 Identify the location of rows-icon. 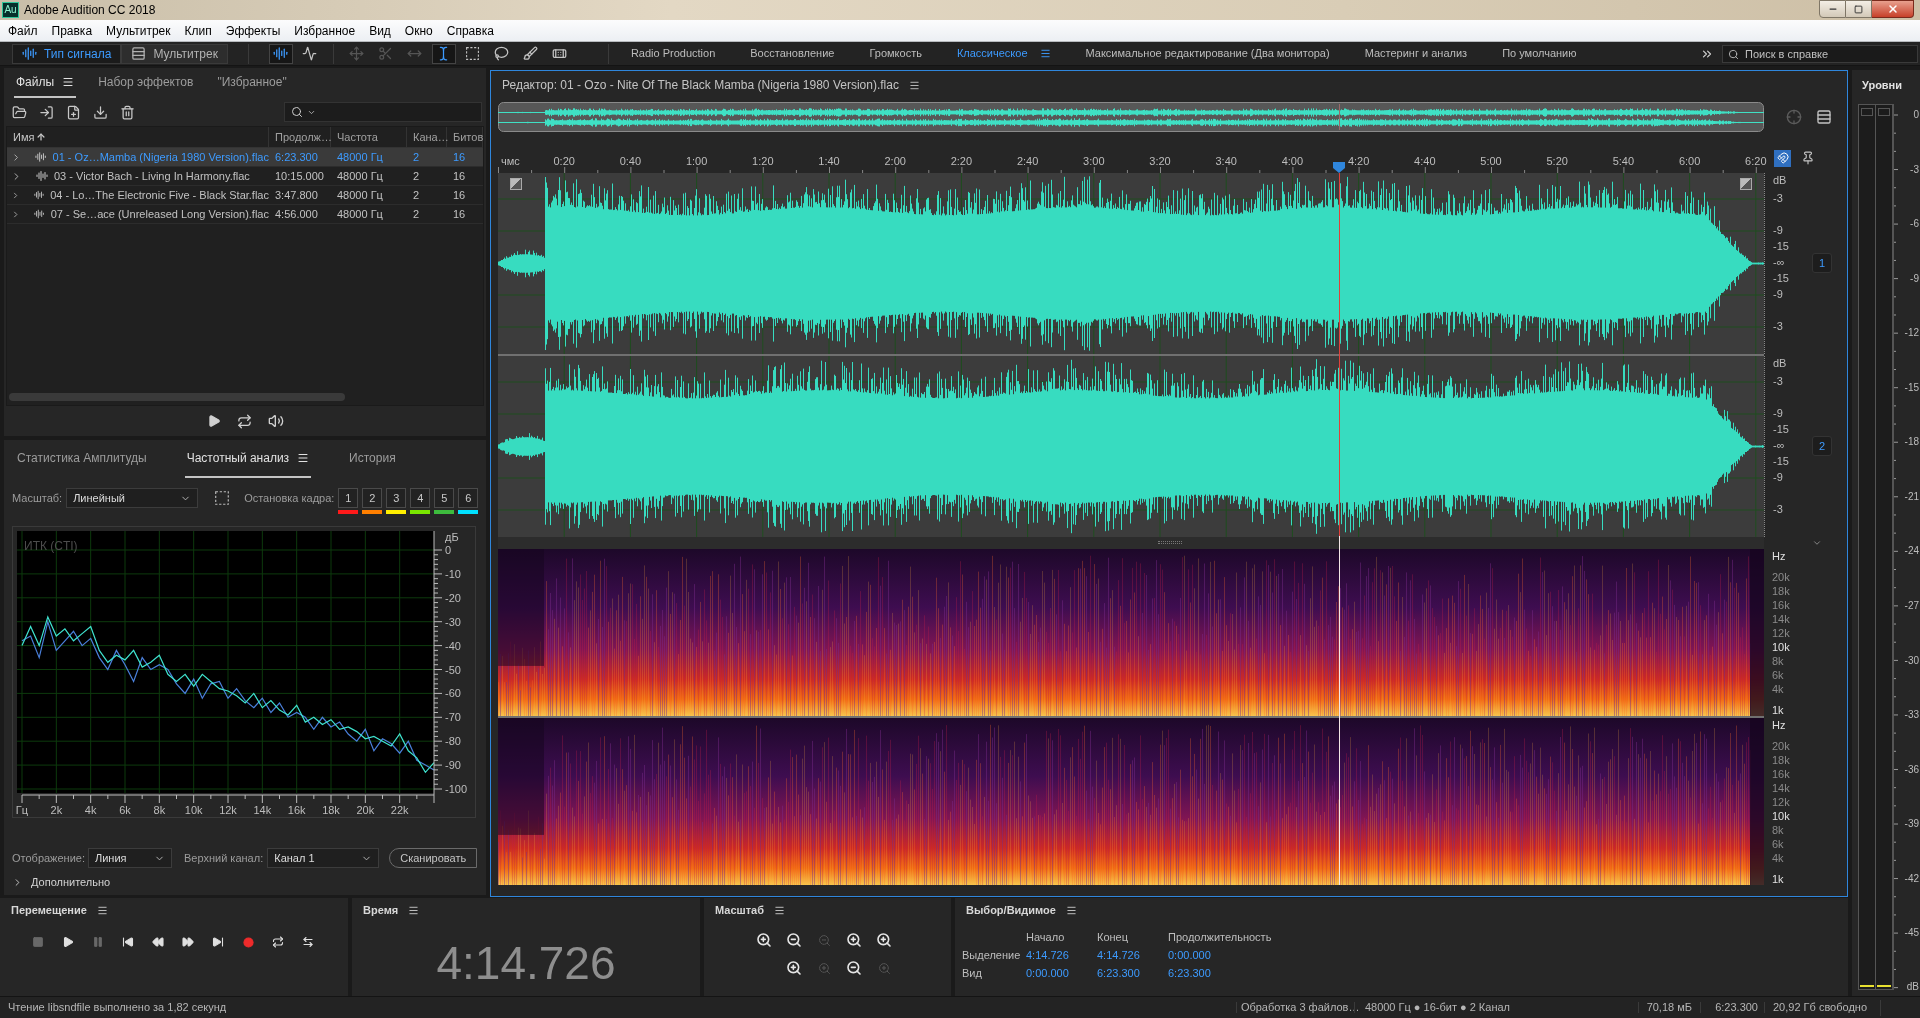
(1824, 117).